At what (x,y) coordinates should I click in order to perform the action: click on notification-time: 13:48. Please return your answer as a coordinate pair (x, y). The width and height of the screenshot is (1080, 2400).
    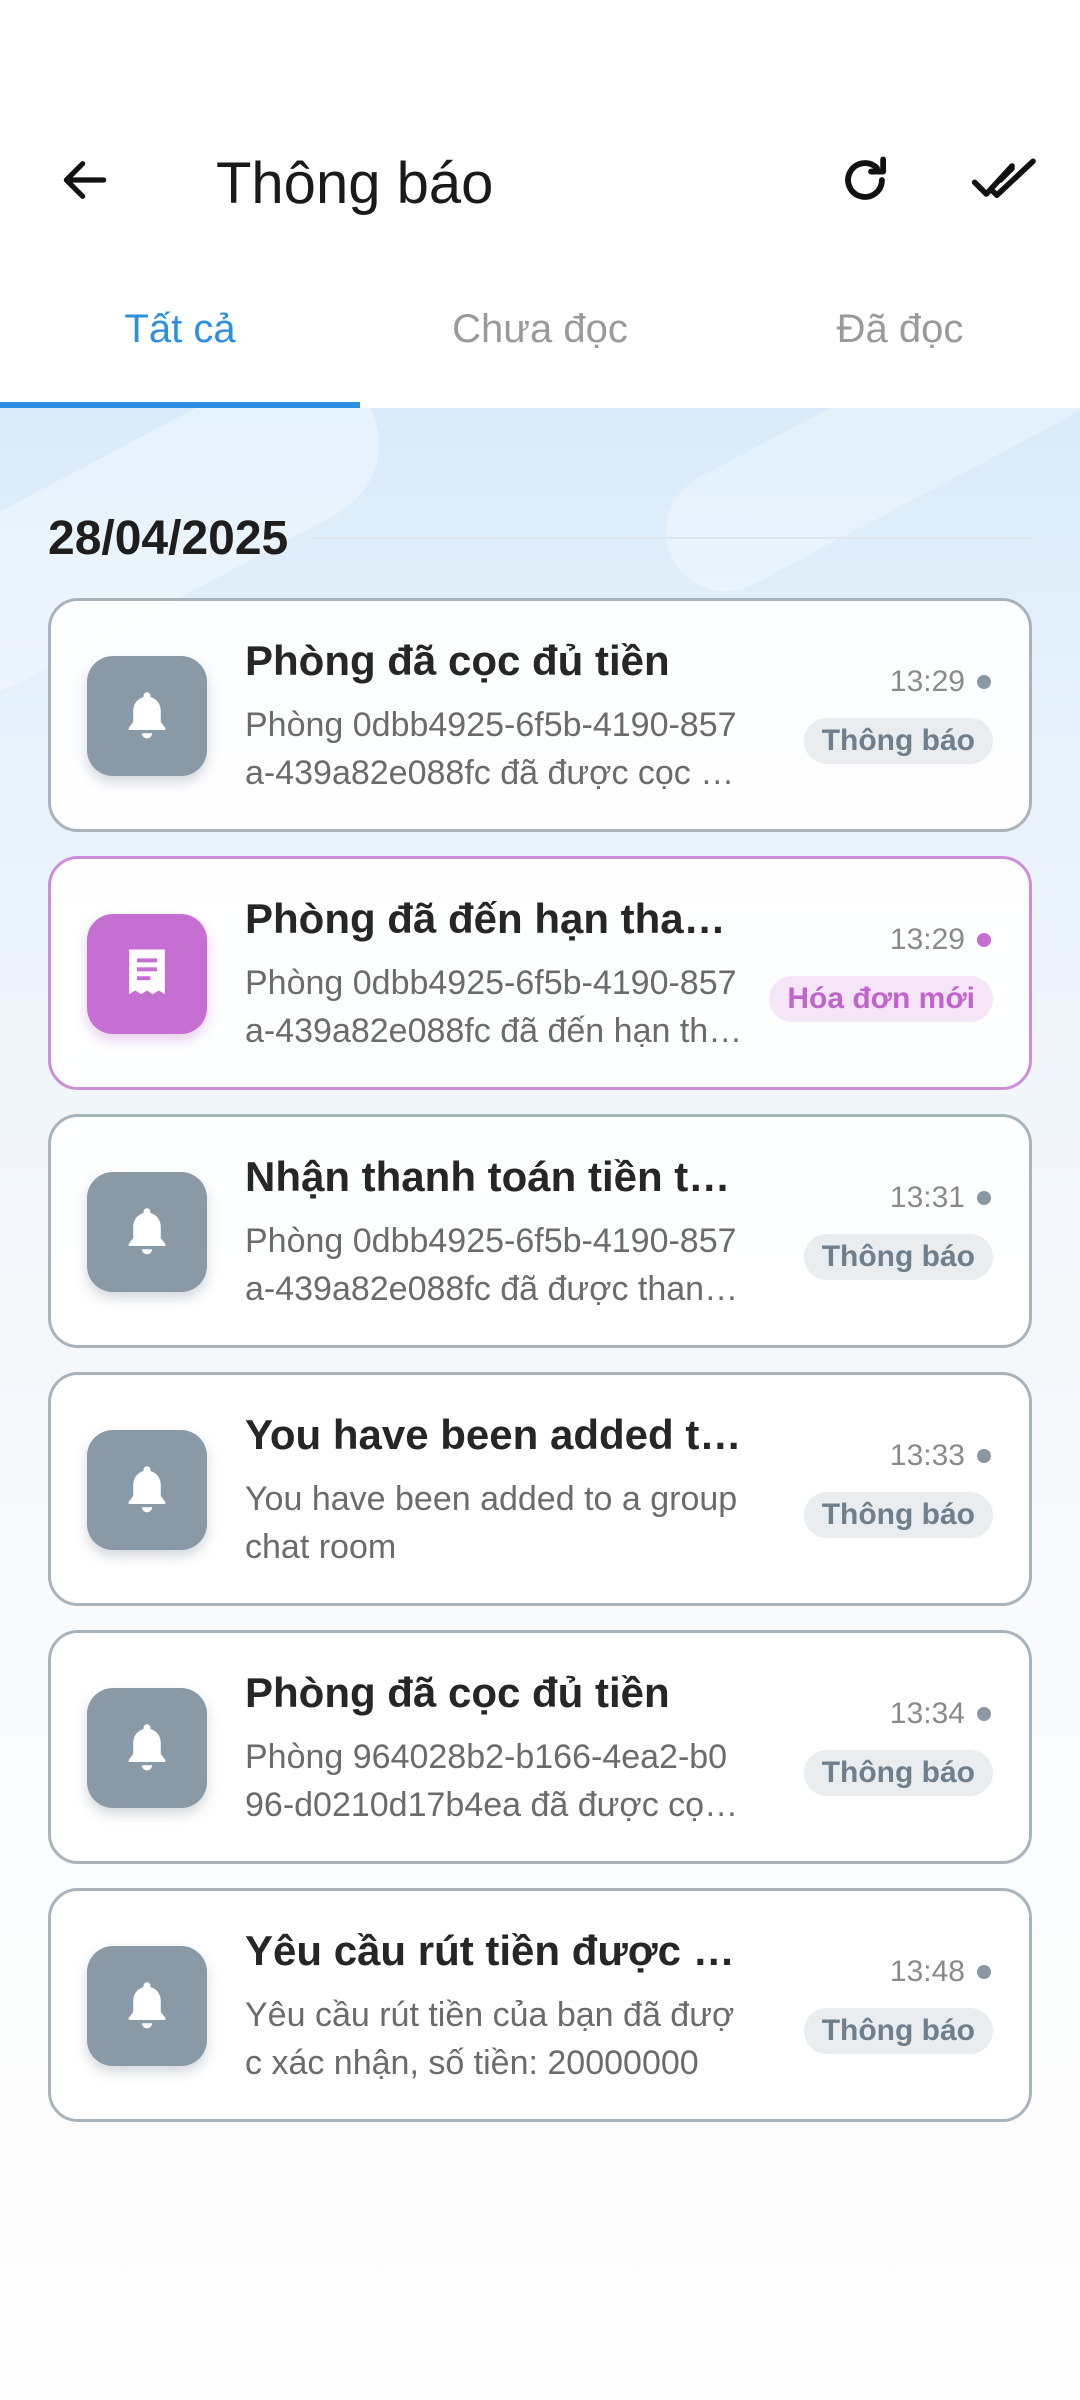
    Looking at the image, I should click on (940, 1972).